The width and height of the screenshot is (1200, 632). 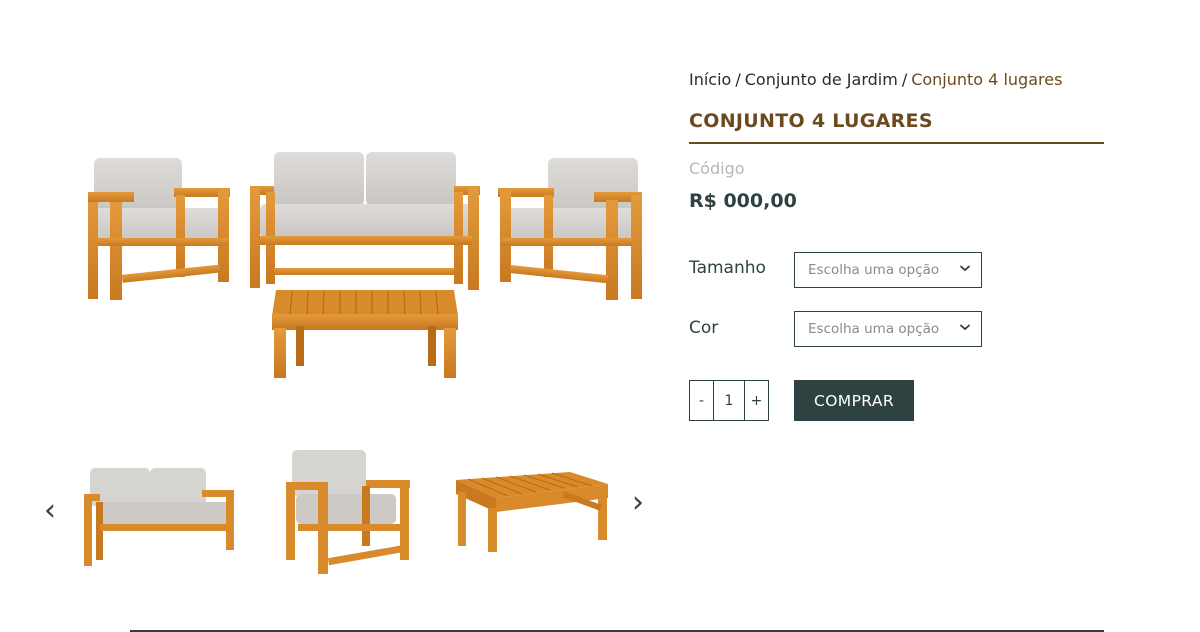 What do you see at coordinates (346, 511) in the screenshot?
I see `thumbnail-armchair` at bounding box center [346, 511].